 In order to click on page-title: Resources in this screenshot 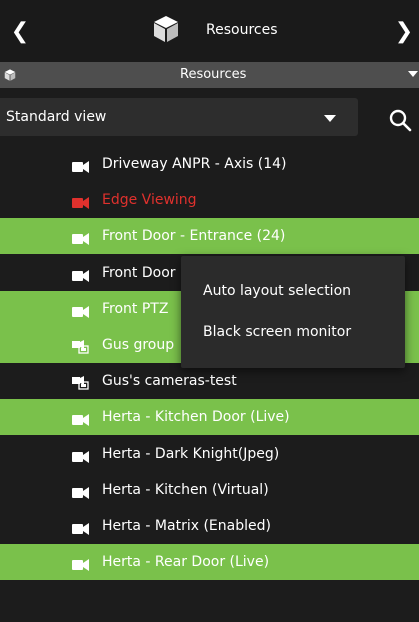, I will do `click(242, 30)`.